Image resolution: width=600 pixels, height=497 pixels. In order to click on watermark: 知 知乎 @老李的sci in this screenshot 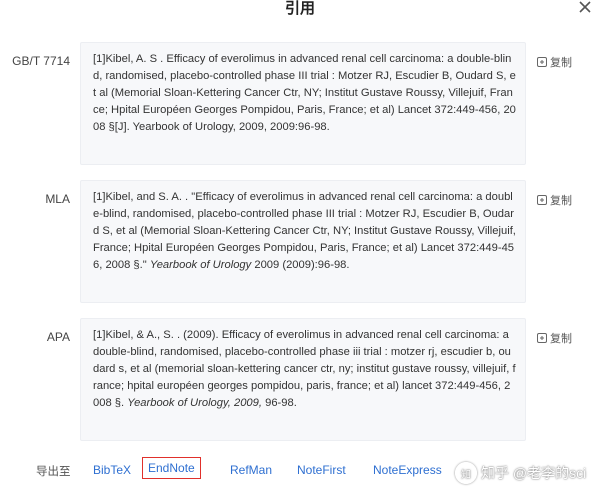, I will do `click(520, 473)`.